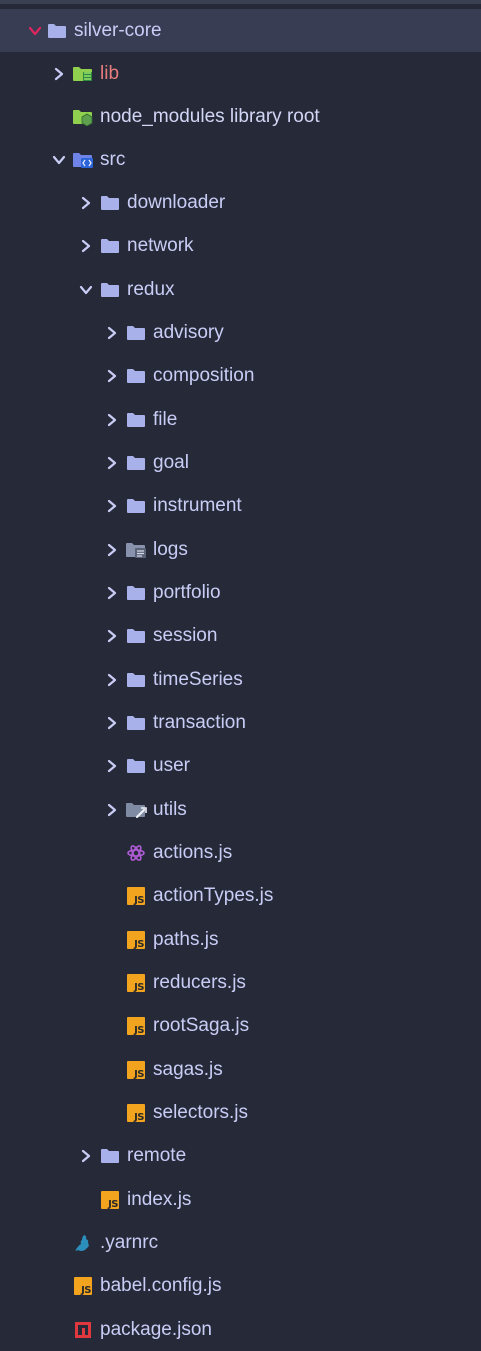  What do you see at coordinates (159, 1199) in the screenshot?
I see `tree-label: index.js` at bounding box center [159, 1199].